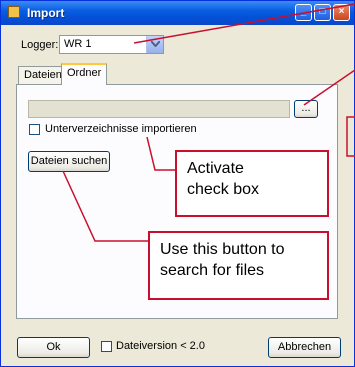  I want to click on search-pointer-line, so click(105, 206).